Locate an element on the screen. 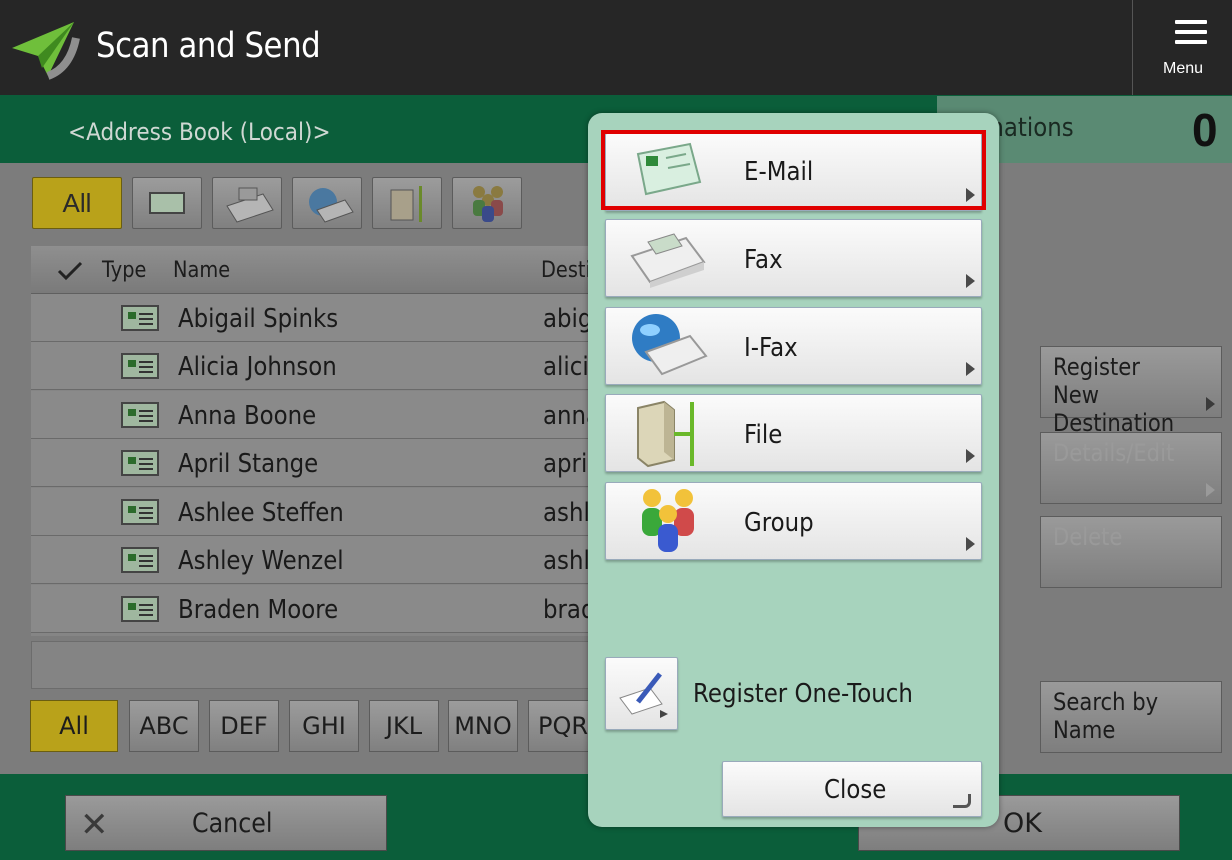  filter-file-button is located at coordinates (407, 203).